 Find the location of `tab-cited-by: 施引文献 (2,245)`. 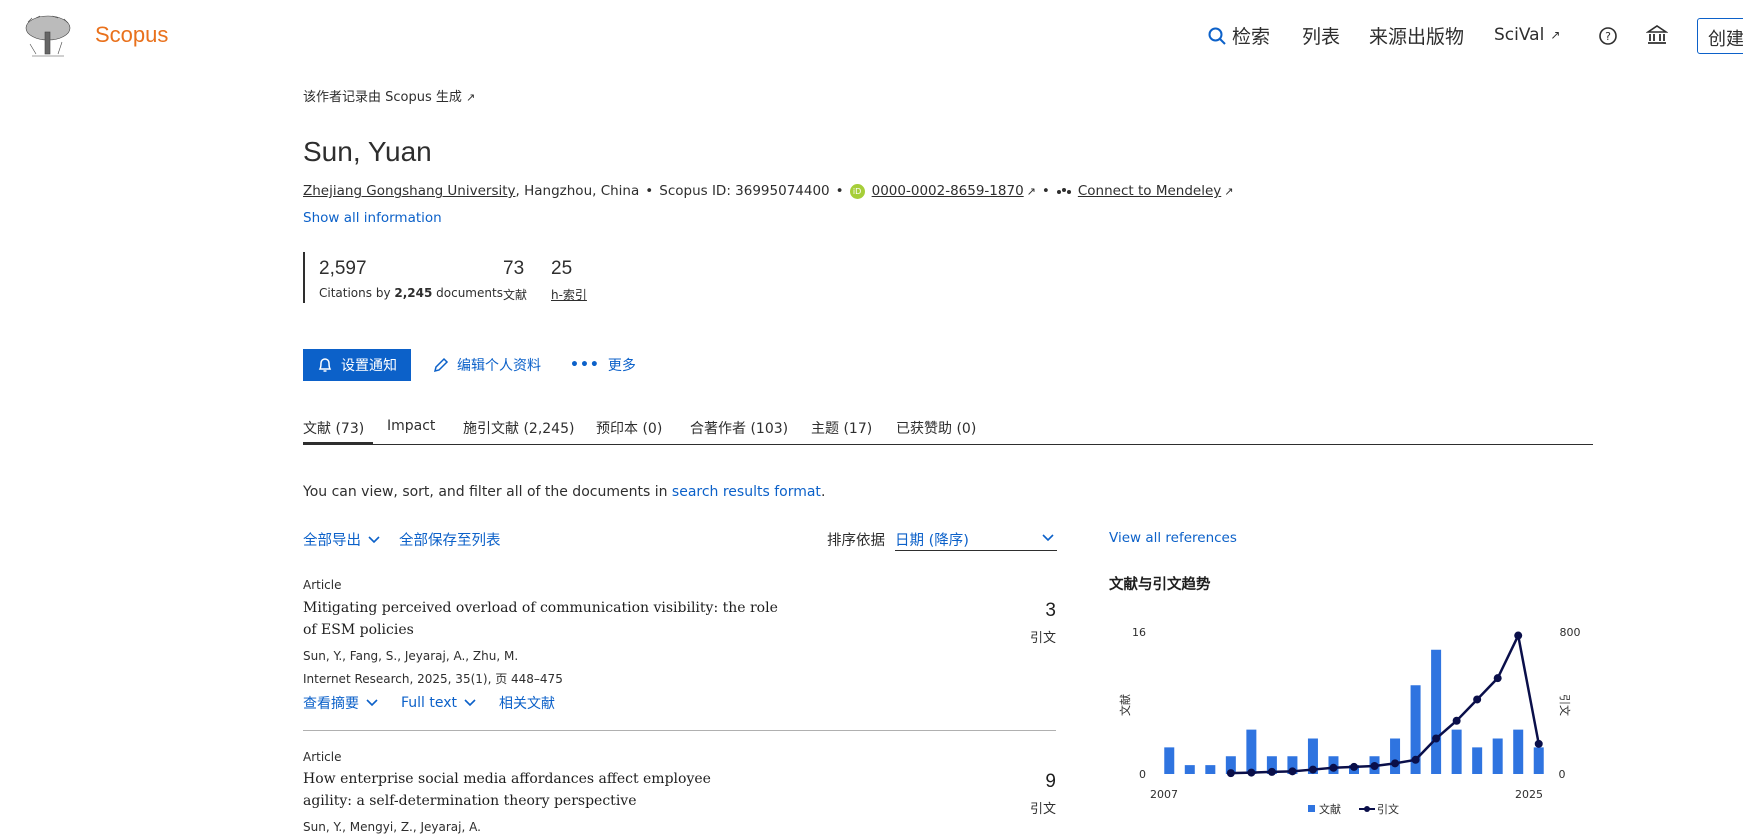

tab-cited-by: 施引文献 (2,245) is located at coordinates (518, 431).